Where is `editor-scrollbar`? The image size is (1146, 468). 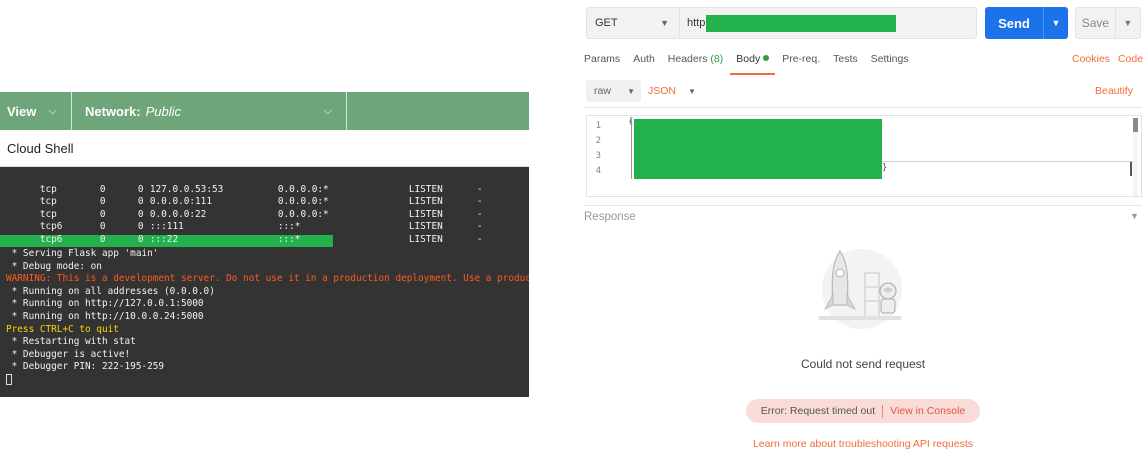 editor-scrollbar is located at coordinates (1134, 157).